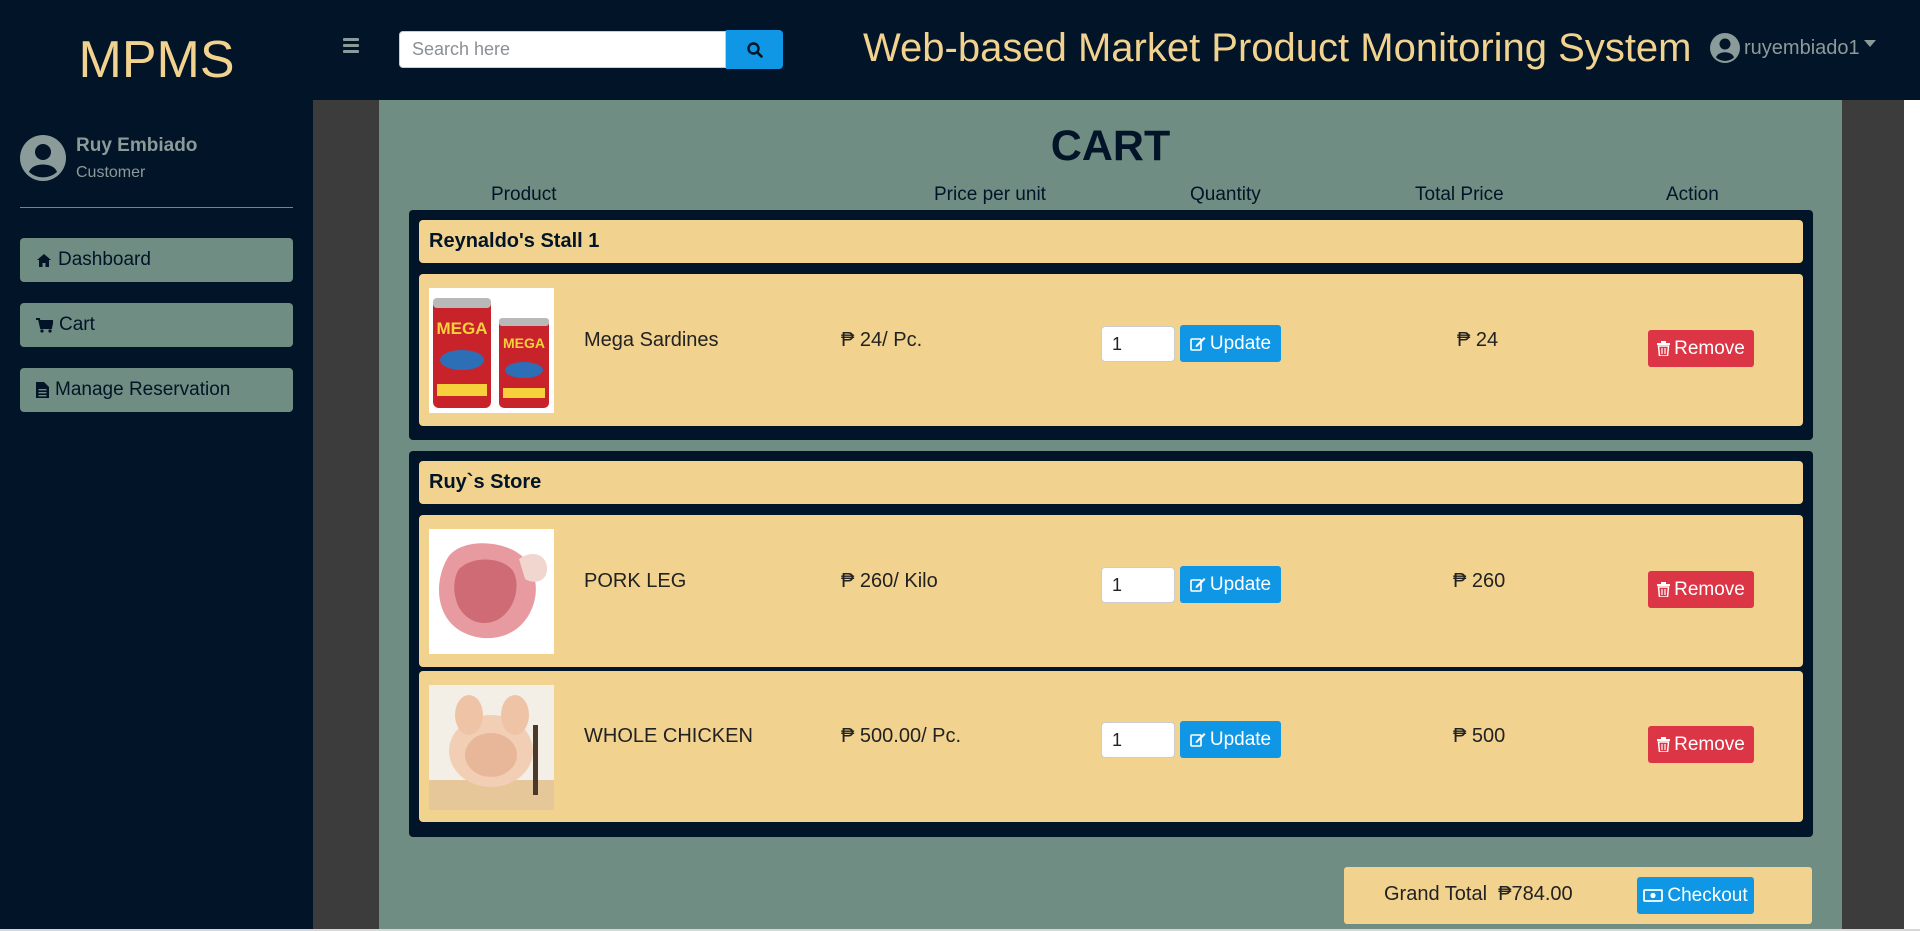 The height and width of the screenshot is (931, 1920). What do you see at coordinates (1692, 194) in the screenshot?
I see `column-header-action: Action` at bounding box center [1692, 194].